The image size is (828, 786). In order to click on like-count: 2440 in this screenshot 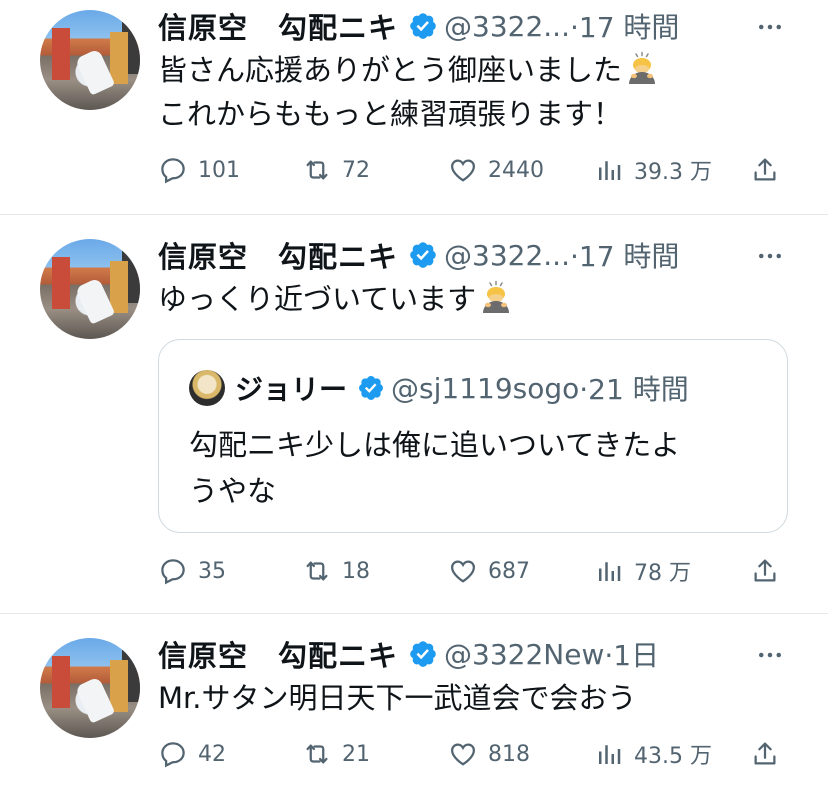, I will do `click(516, 170)`.